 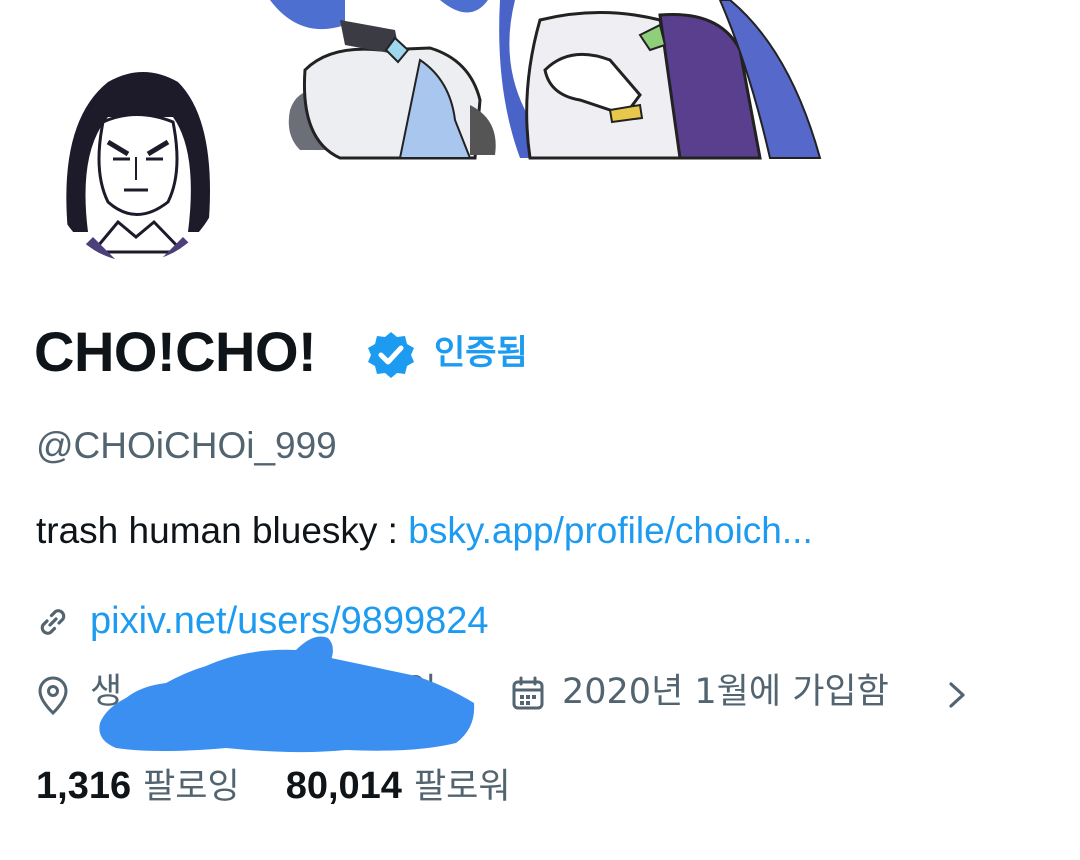 I want to click on verified-label: 인증됨, so click(x=481, y=353).